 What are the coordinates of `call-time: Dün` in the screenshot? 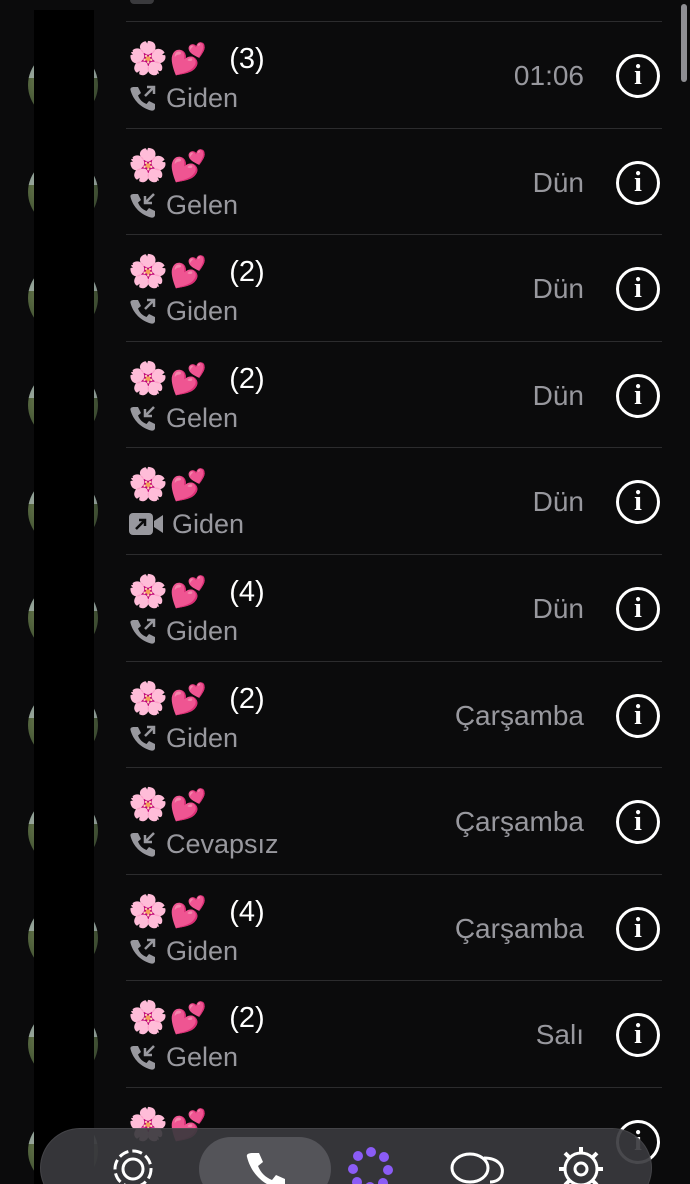 It's located at (558, 182).